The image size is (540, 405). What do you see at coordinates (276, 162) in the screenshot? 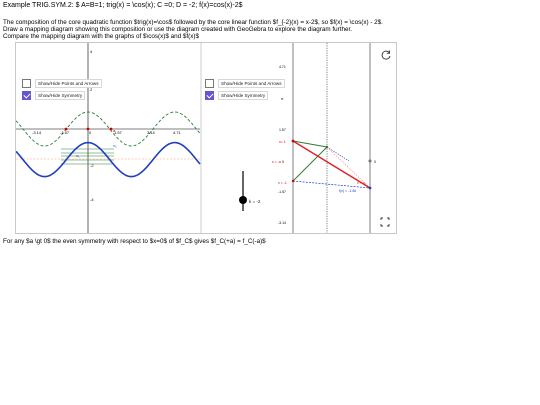
I see `mapping-label: x = -a` at bounding box center [276, 162].